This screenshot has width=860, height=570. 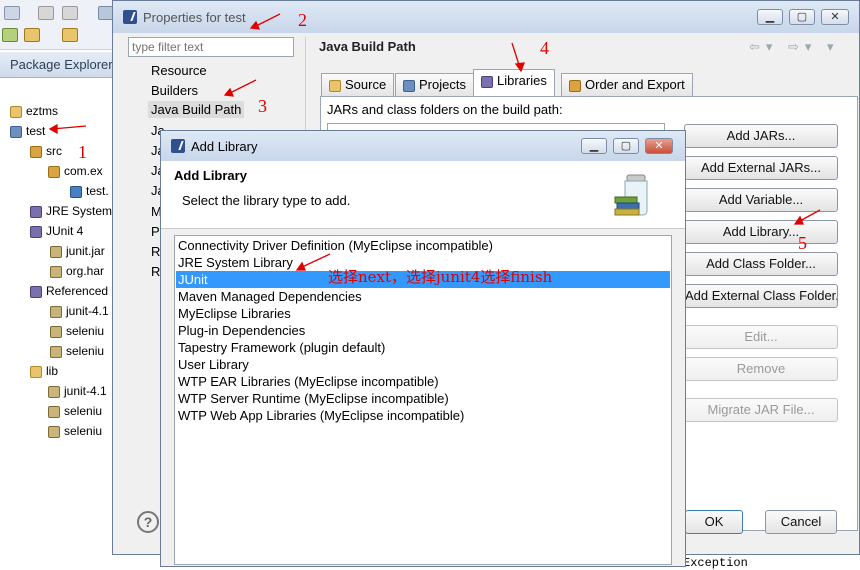 What do you see at coordinates (440, 277) in the screenshot?
I see `annotation-instruction: 选择next，选择junit4选择finish` at bounding box center [440, 277].